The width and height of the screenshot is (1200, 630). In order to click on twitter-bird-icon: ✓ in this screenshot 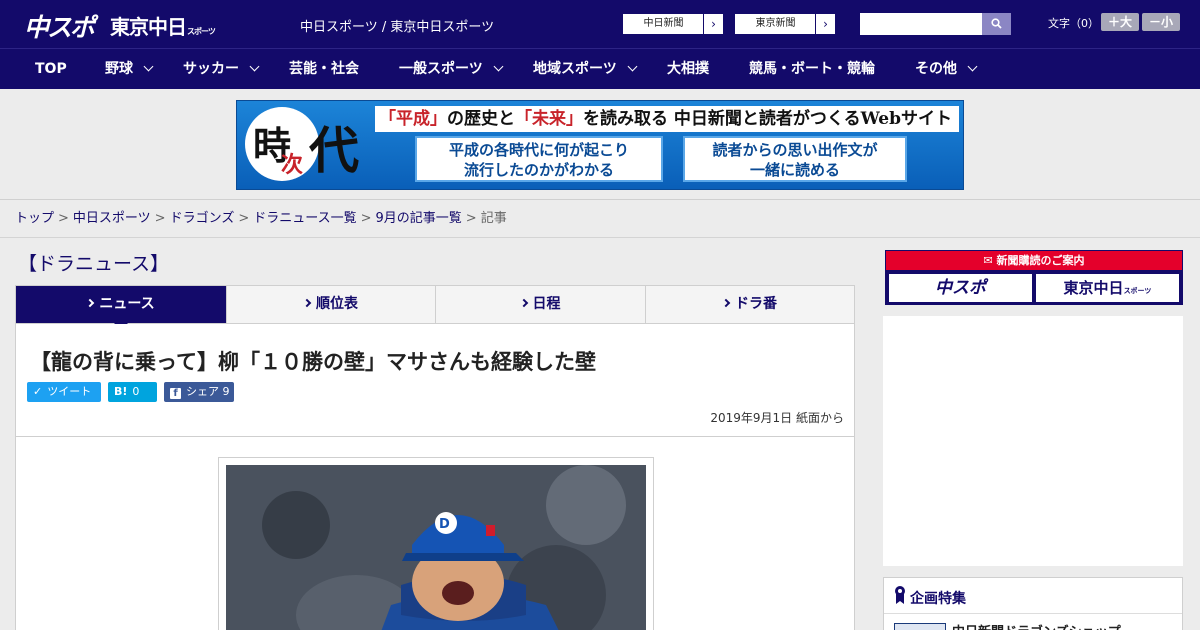, I will do `click(38, 391)`.